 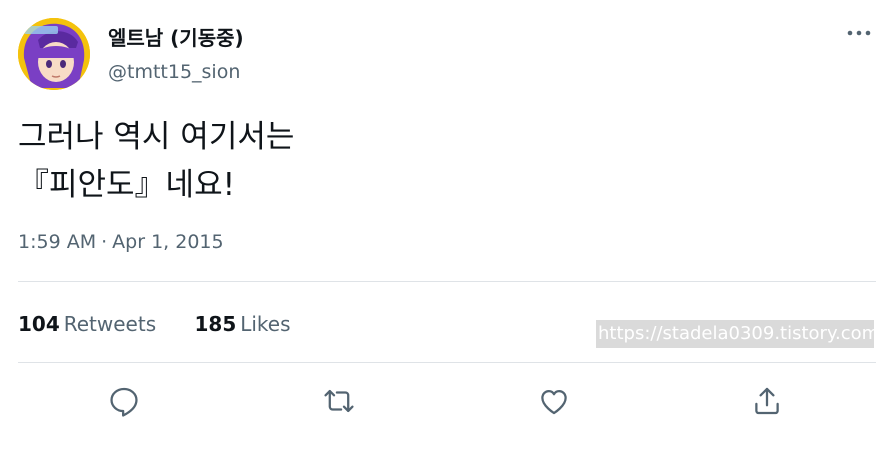 I want to click on more-options-button, so click(x=859, y=33).